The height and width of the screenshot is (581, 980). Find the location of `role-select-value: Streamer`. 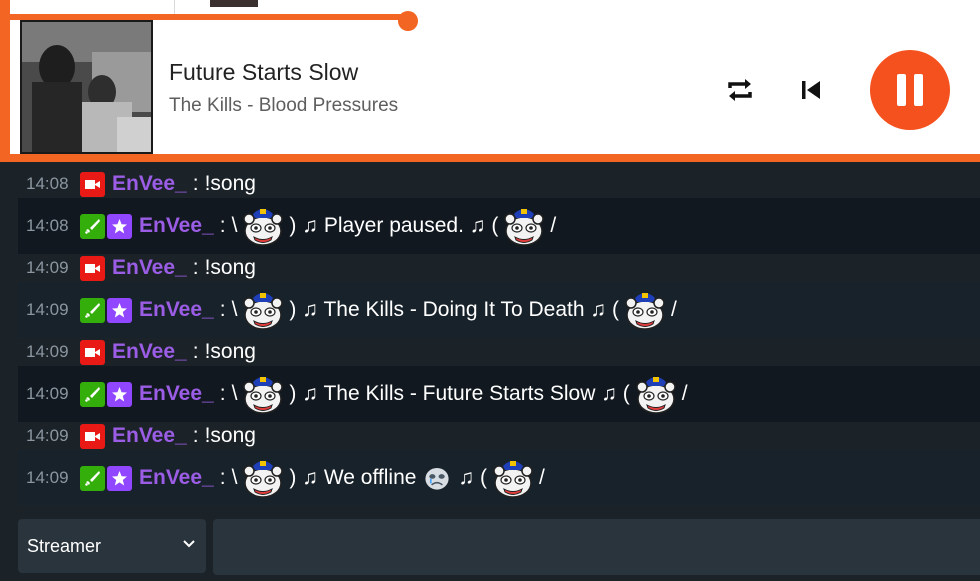

role-select-value: Streamer is located at coordinates (64, 545).